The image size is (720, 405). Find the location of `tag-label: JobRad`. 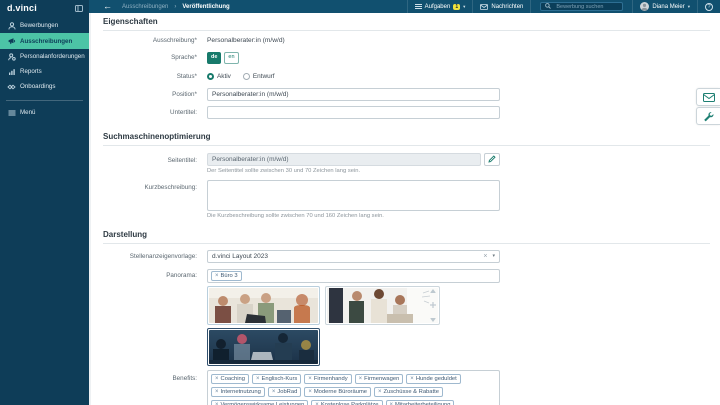

tag-label: JobRad is located at coordinates (287, 391).